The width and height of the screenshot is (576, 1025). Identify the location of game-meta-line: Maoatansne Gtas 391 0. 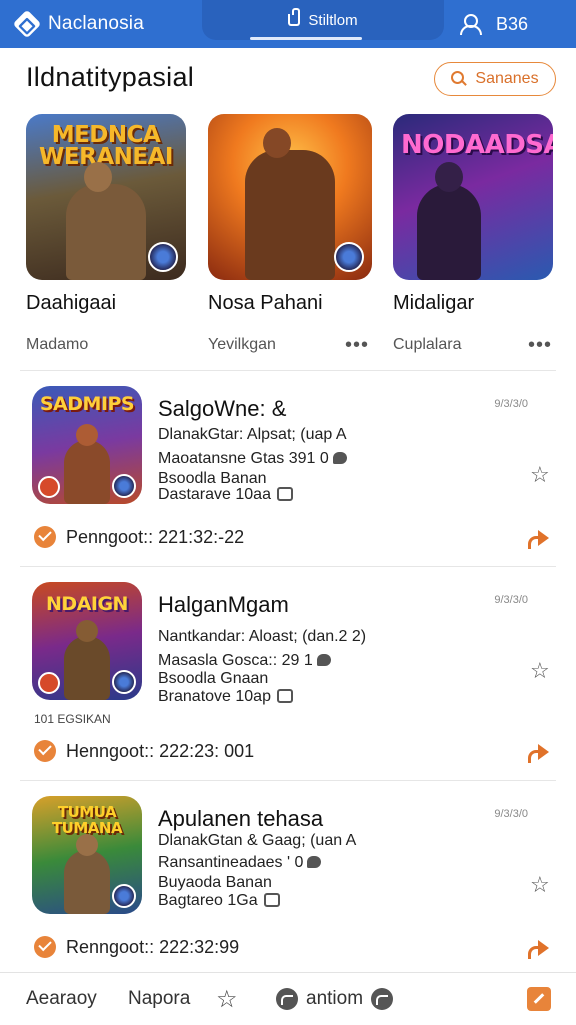
(252, 459).